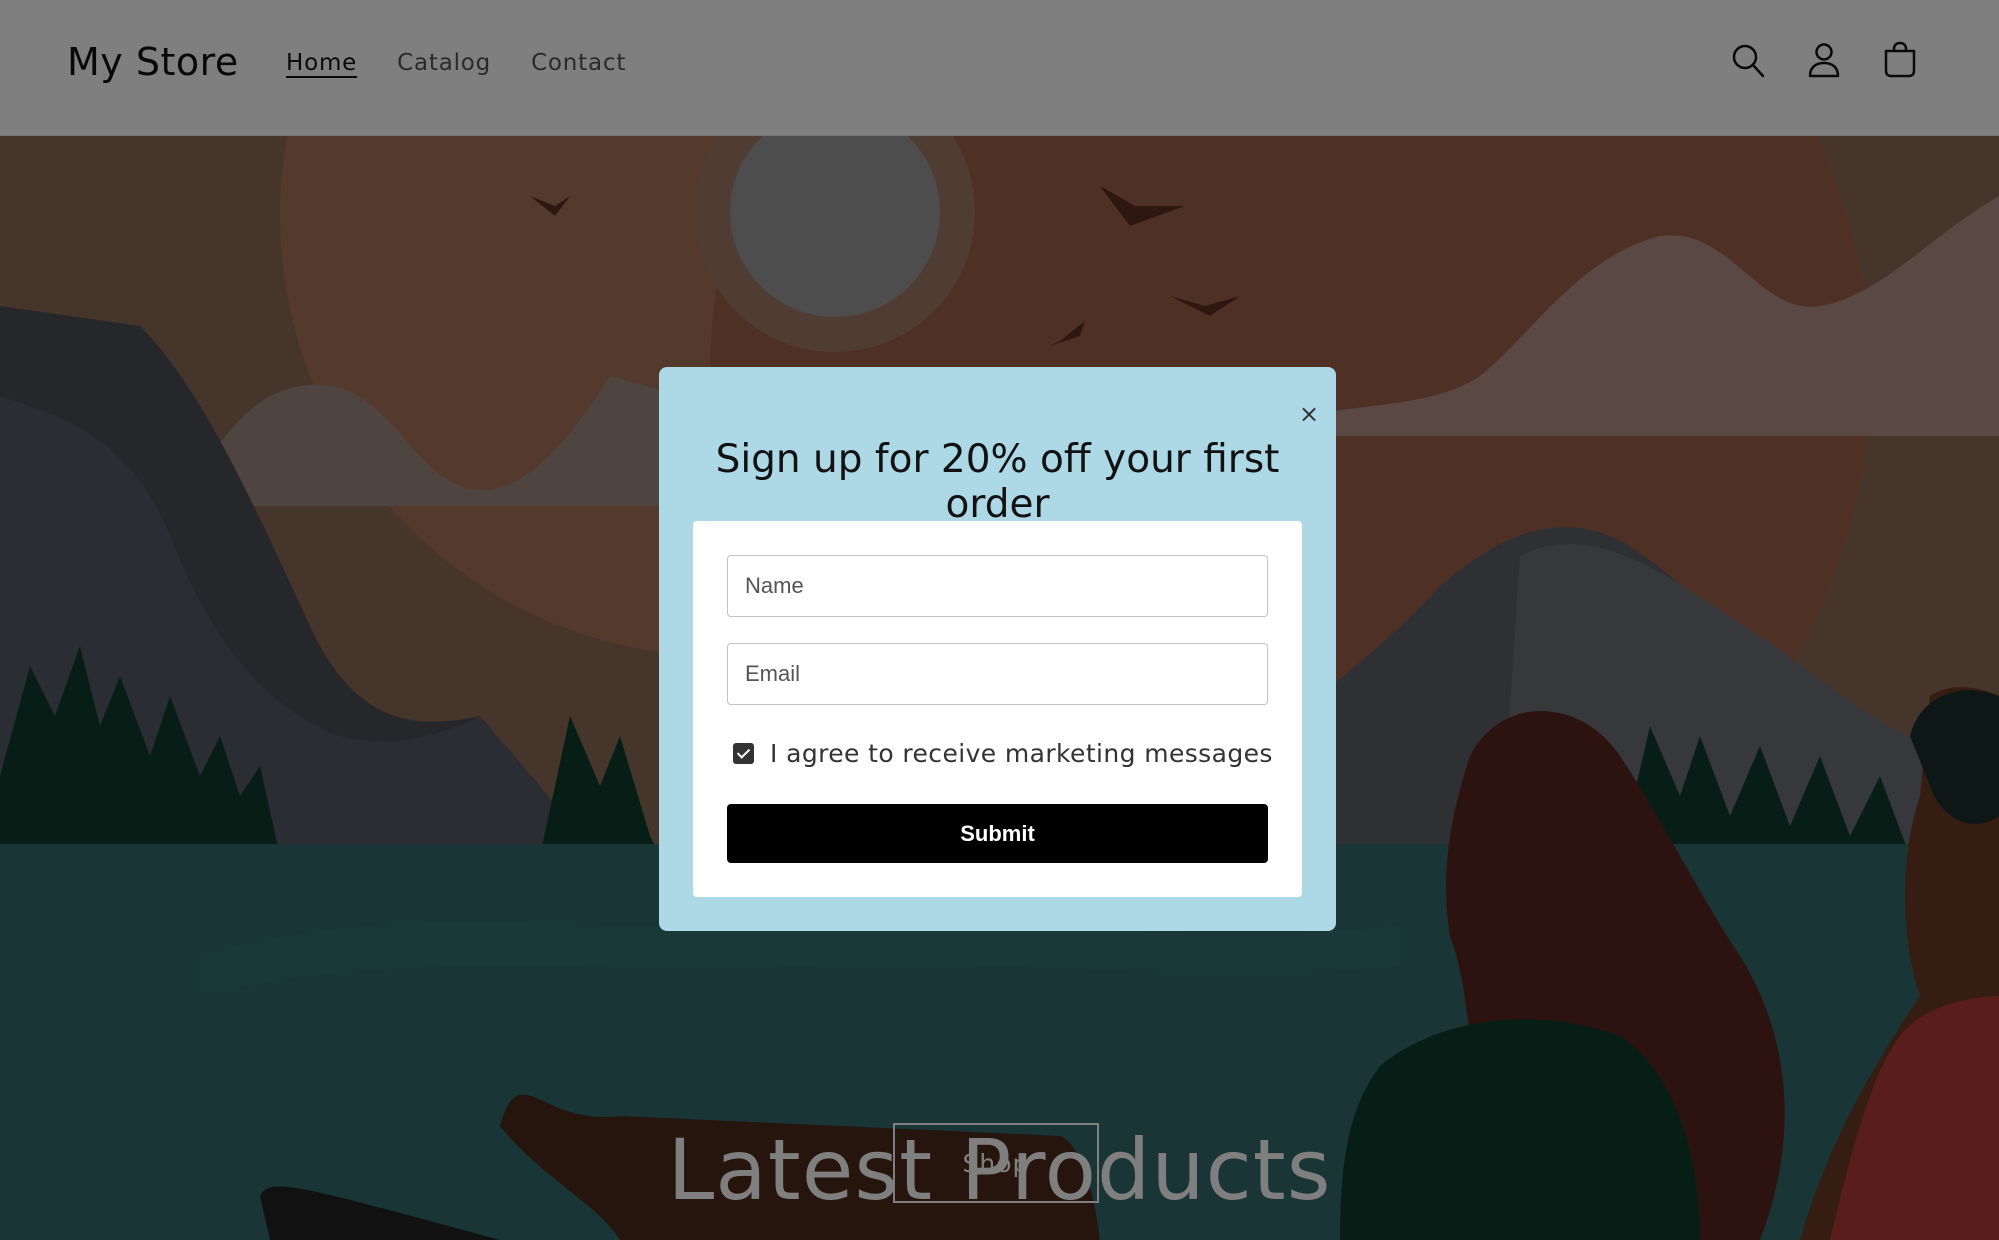  What do you see at coordinates (743, 753) in the screenshot?
I see `consent-checkbox` at bounding box center [743, 753].